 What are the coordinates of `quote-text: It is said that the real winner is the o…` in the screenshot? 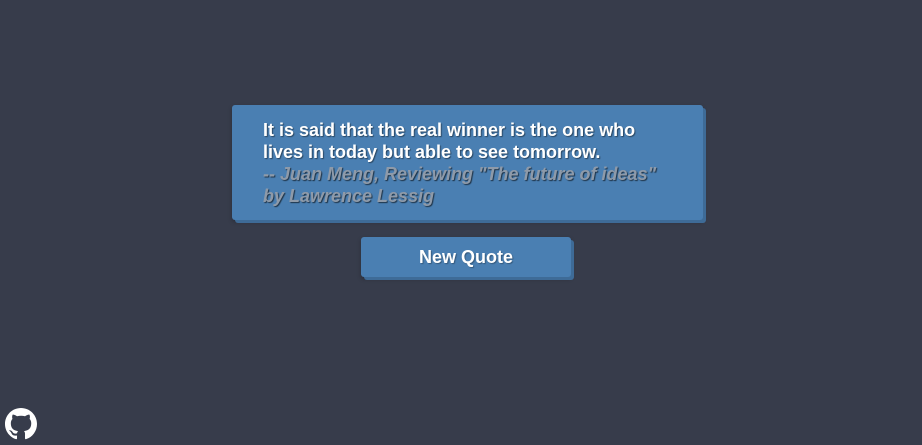 It's located at (449, 141).